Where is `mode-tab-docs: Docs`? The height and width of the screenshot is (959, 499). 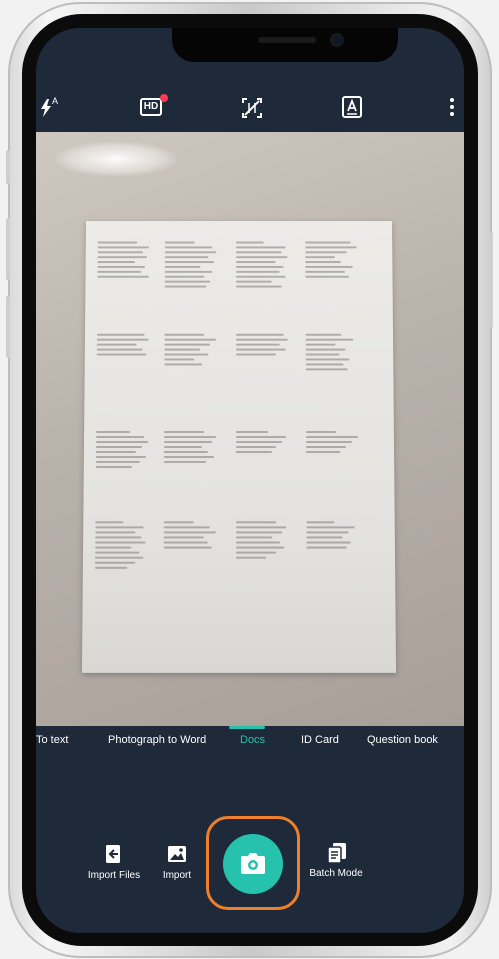 mode-tab-docs: Docs is located at coordinates (252, 740).